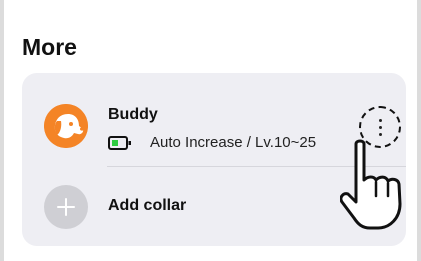 The image size is (421, 261). I want to click on page-title: More, so click(49, 47).